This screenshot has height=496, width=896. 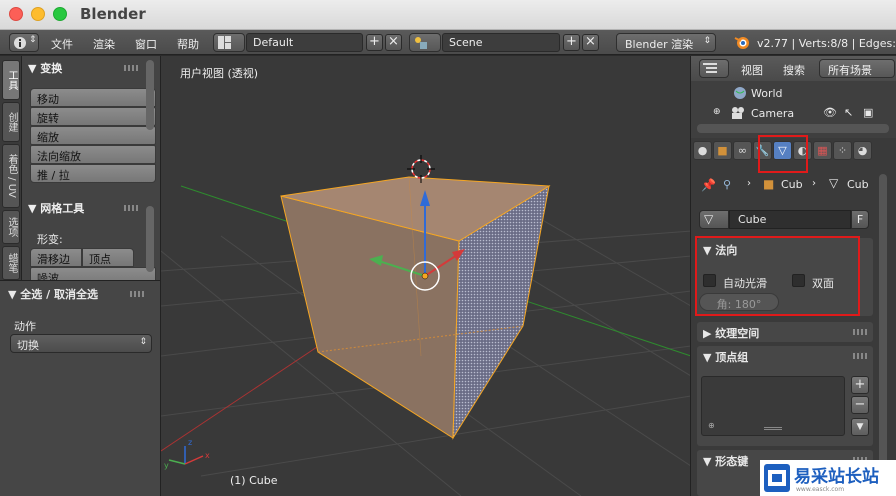 I want to click on render-engine-selector: Blender 渲染 ⇕, so click(x=666, y=42).